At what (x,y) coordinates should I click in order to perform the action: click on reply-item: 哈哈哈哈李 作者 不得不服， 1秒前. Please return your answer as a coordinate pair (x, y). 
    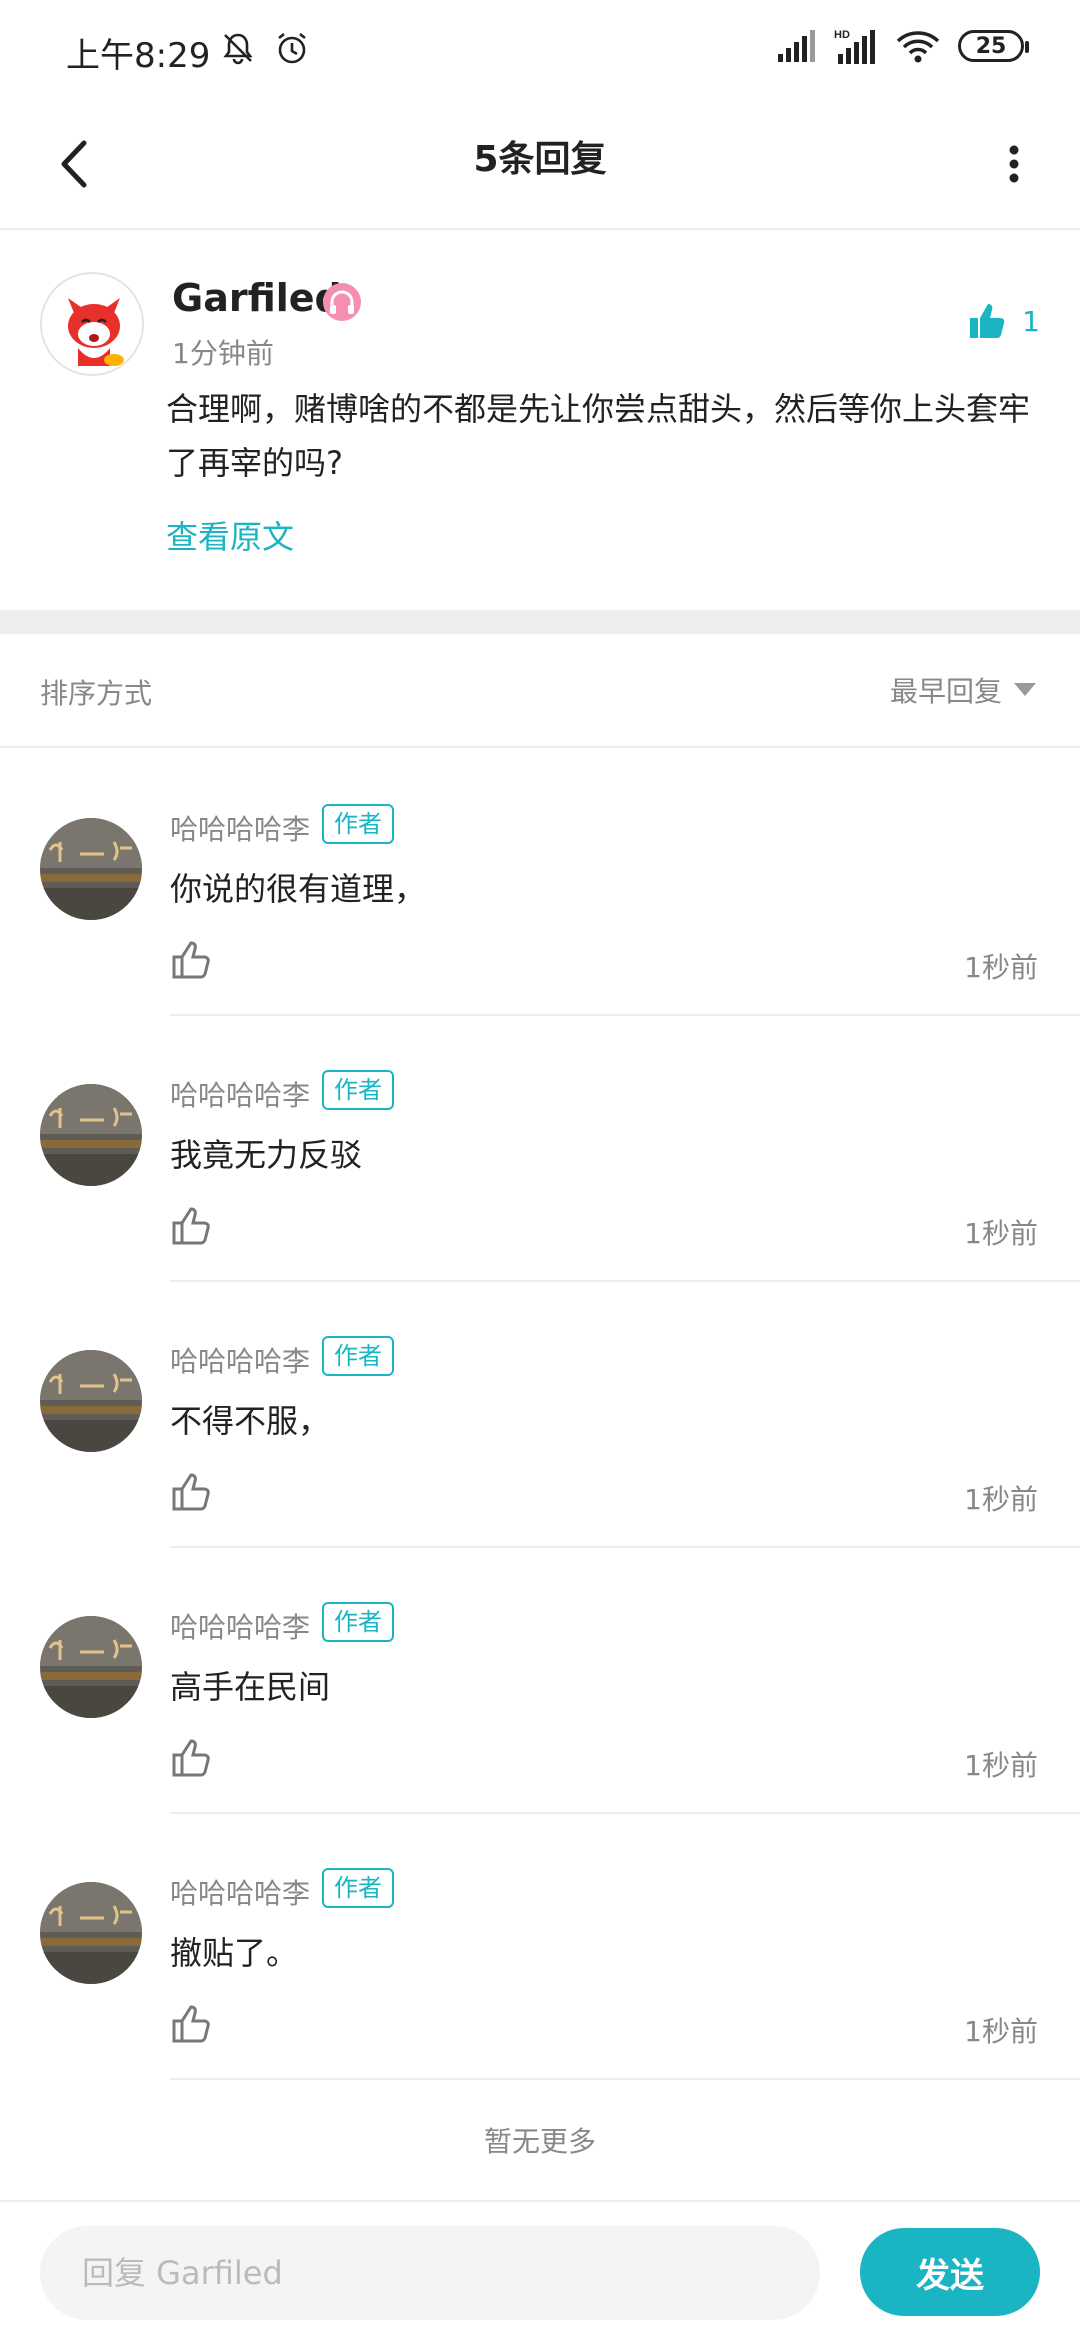
    Looking at the image, I should click on (540, 1415).